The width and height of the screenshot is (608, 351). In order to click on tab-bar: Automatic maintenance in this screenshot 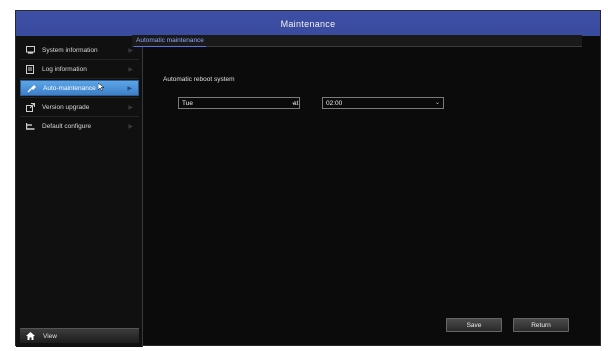, I will do `click(357, 41)`.